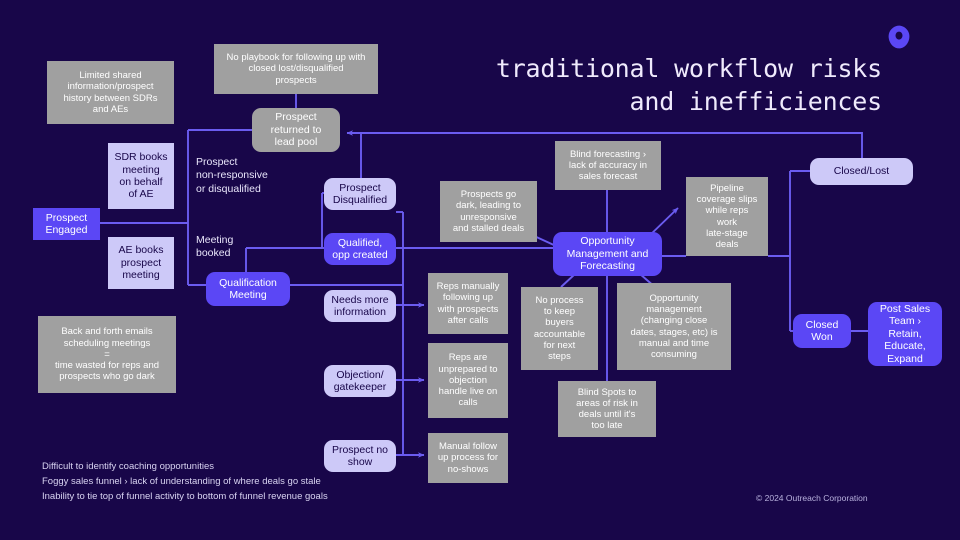 The image size is (960, 540). What do you see at coordinates (861, 171) in the screenshot?
I see `node-closed-lost: Closed/Lost` at bounding box center [861, 171].